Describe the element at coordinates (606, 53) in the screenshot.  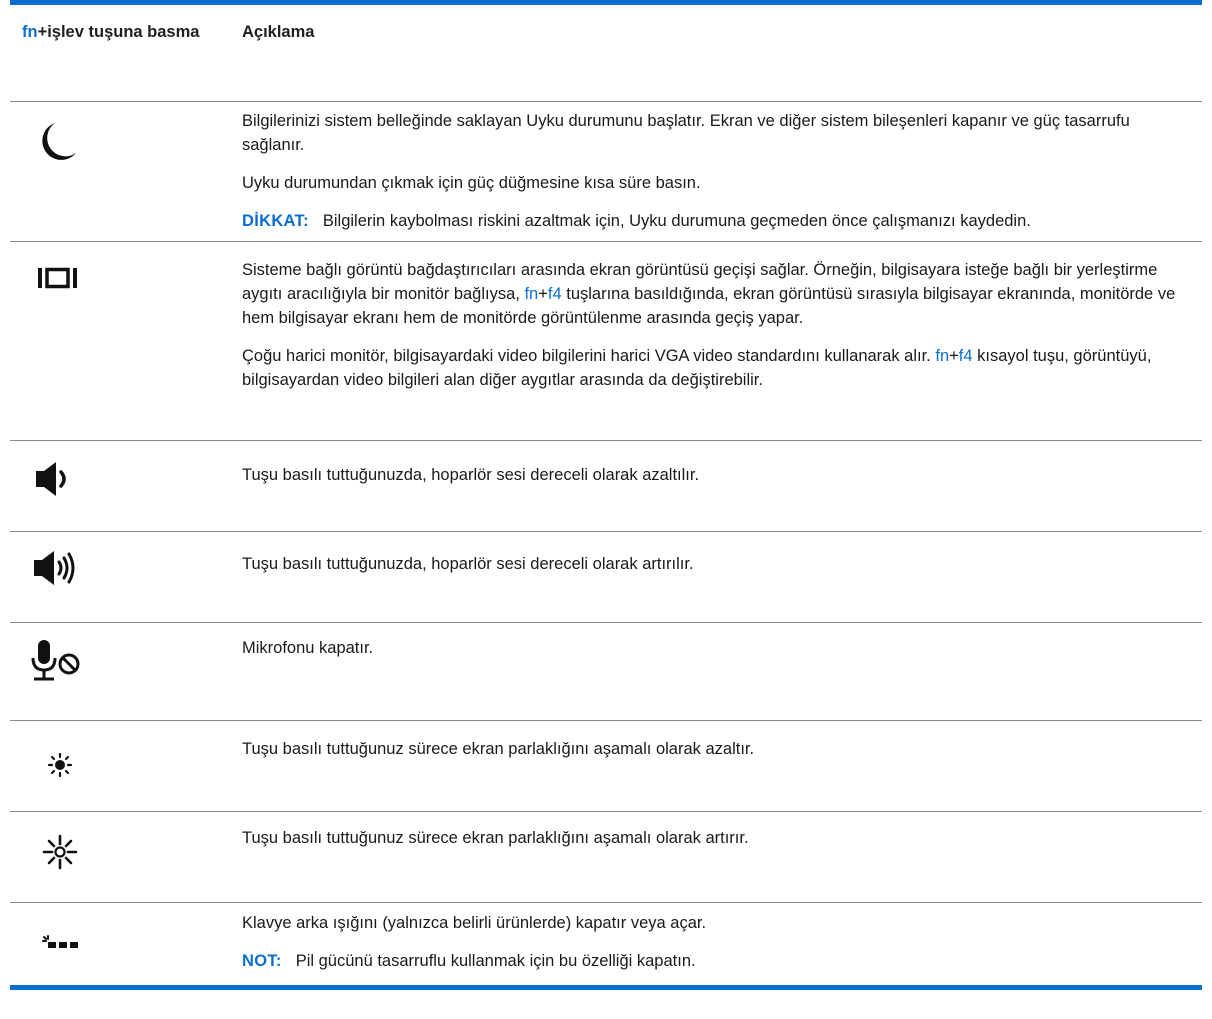
I see `table-header: fn+işlev tuşuna basma Açıklama` at that location.